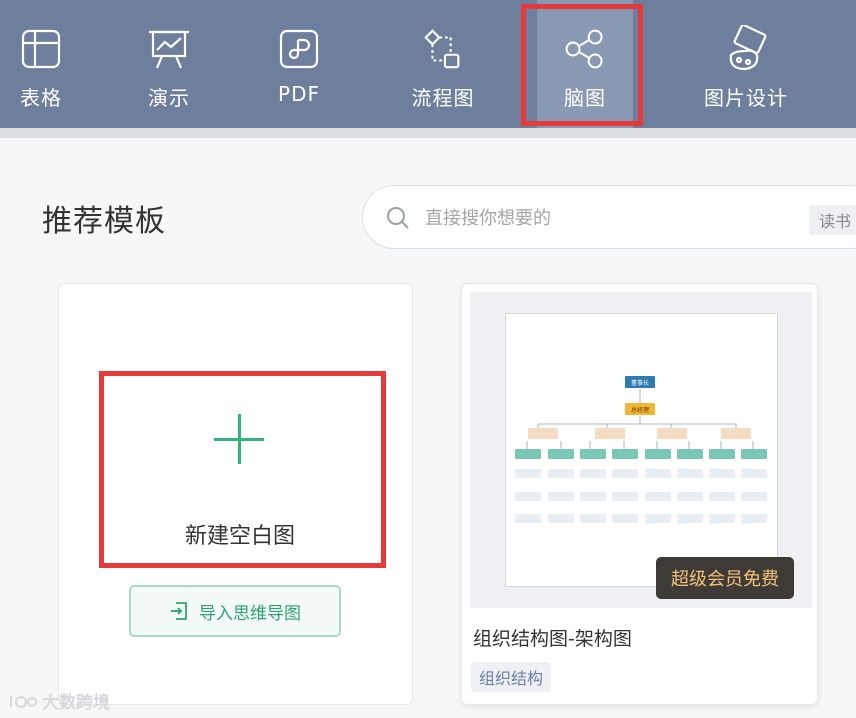 Image resolution: width=856 pixels, height=718 pixels. Describe the element at coordinates (746, 98) in the screenshot. I see `tab-label: 图片设计` at that location.